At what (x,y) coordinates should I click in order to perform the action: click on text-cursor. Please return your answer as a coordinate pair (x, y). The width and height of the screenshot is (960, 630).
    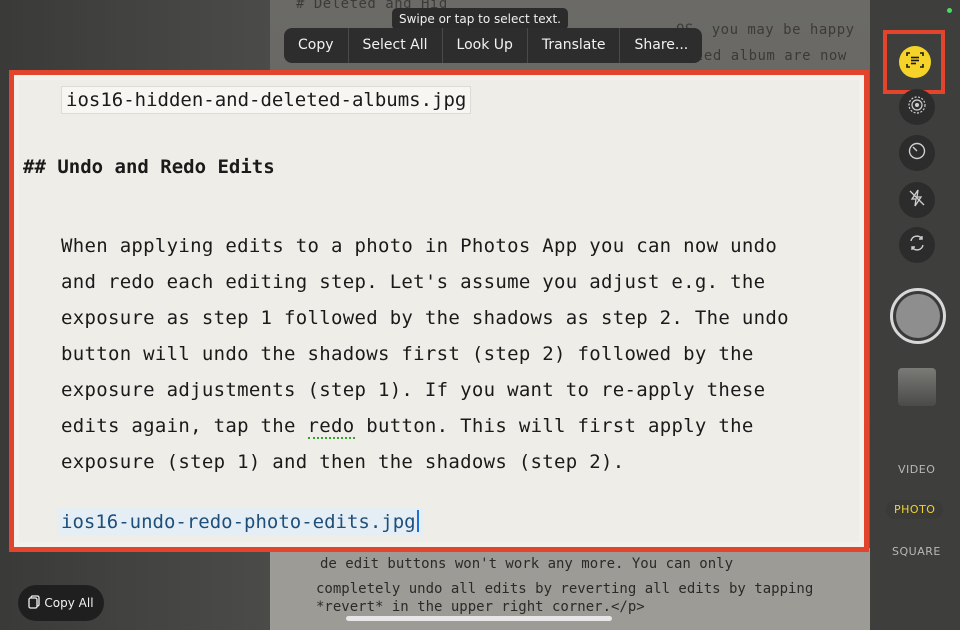
    Looking at the image, I should click on (417, 521).